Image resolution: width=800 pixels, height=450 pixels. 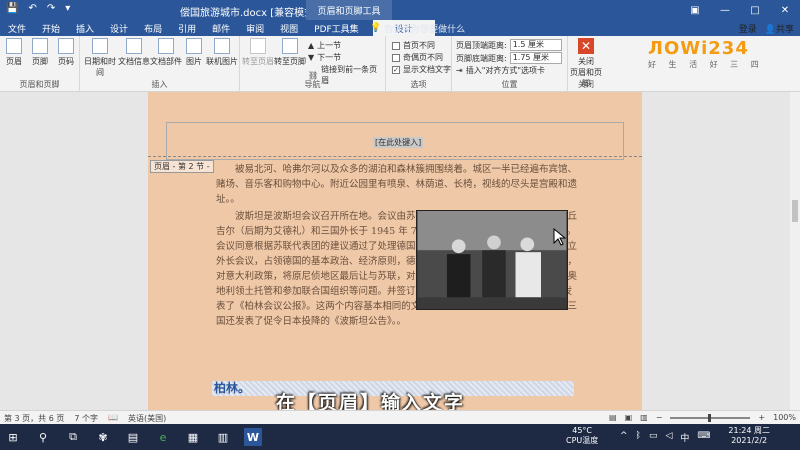 What do you see at coordinates (147, 418) in the screenshot?
I see `language: 英语(美国)` at bounding box center [147, 418].